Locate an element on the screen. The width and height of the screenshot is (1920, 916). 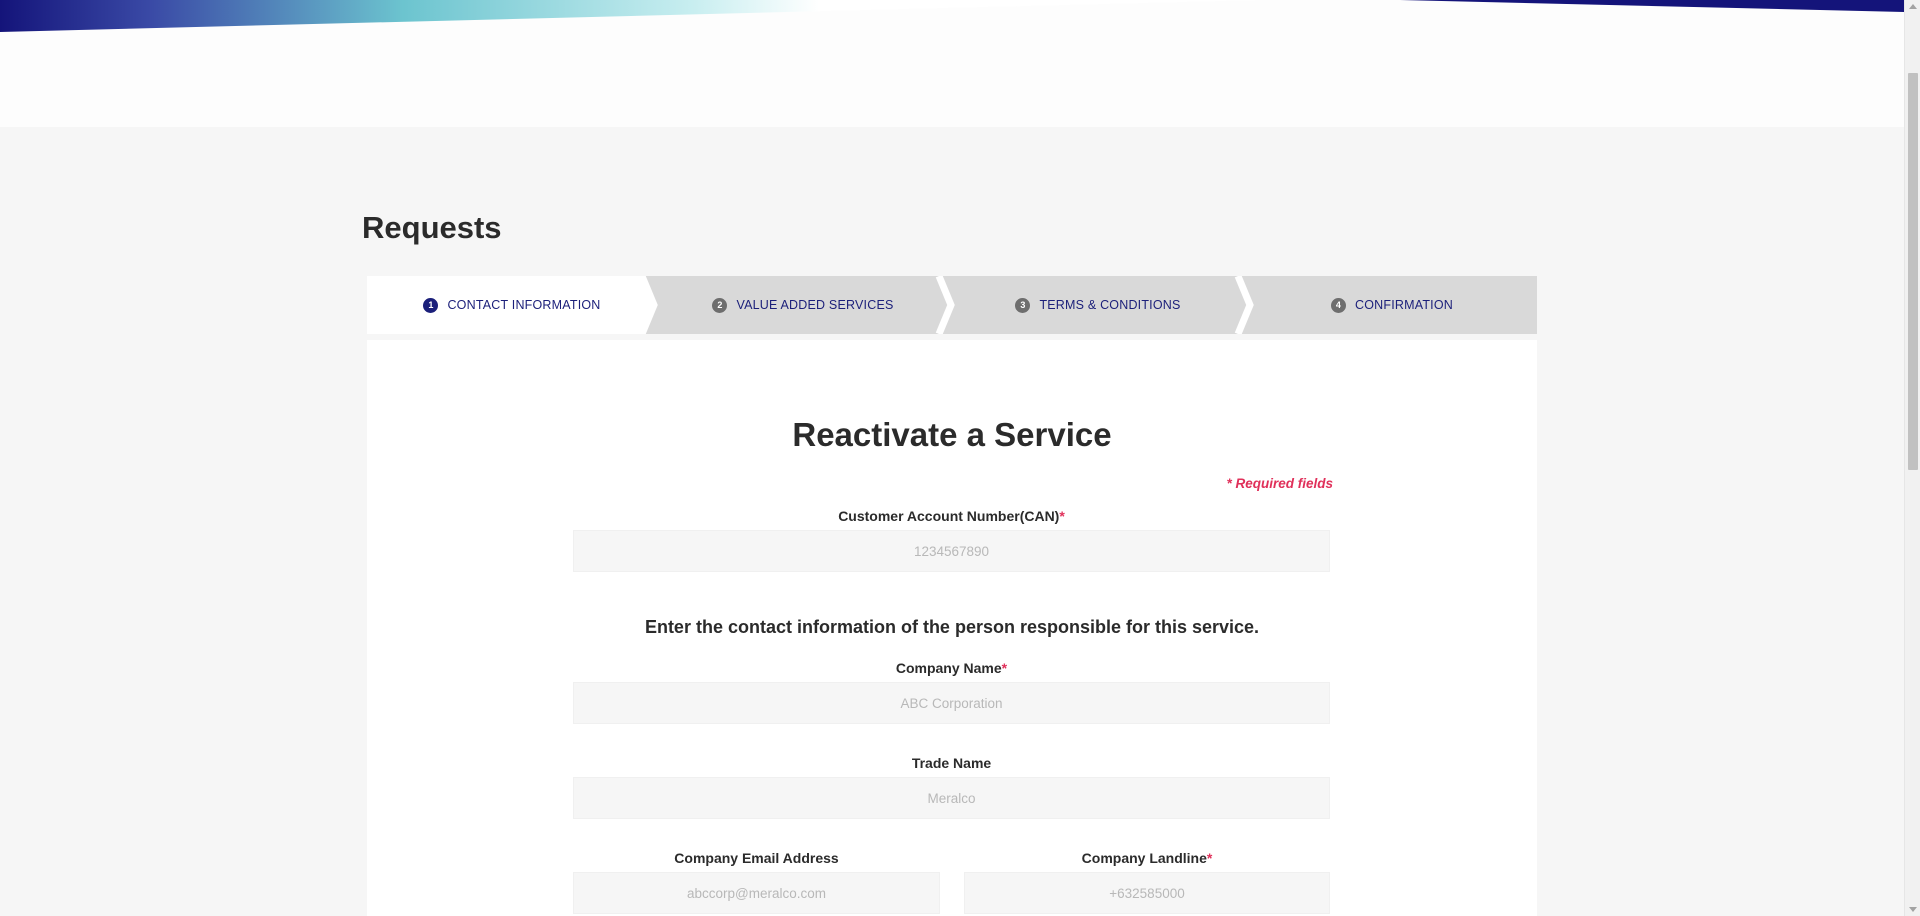
company-email-label: Company Email Address is located at coordinates (756, 858).